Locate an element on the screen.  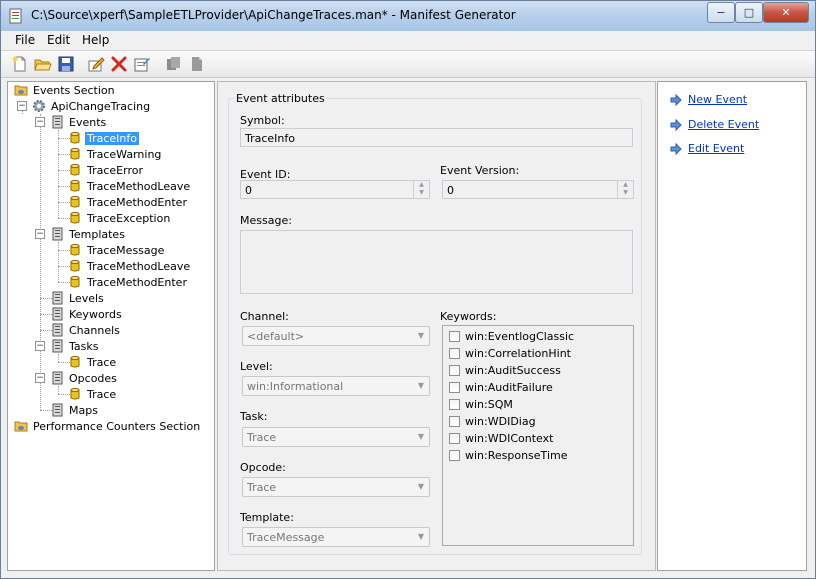
event-version-stepper: 0 ▲ ▼ is located at coordinates (538, 189).